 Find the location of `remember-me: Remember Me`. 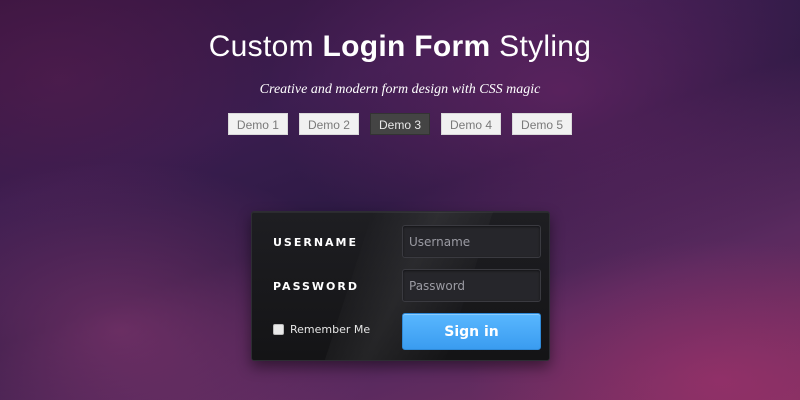

remember-me: Remember Me is located at coordinates (321, 329).